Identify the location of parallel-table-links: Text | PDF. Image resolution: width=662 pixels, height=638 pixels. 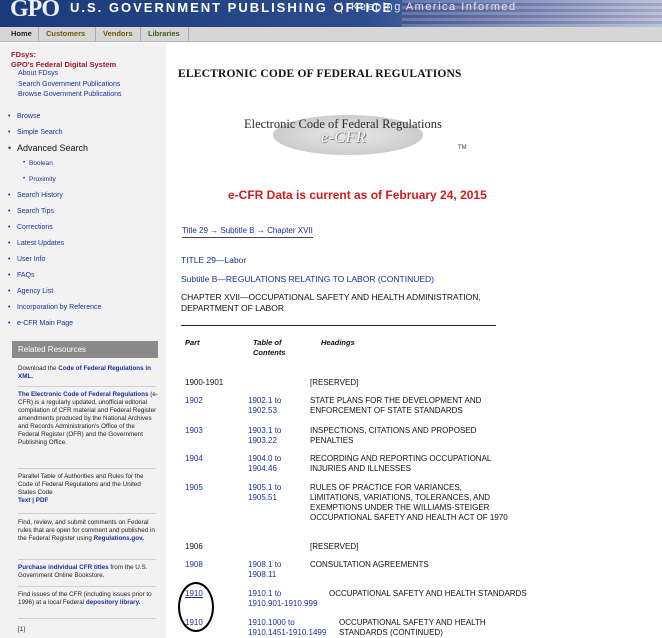
(33, 500).